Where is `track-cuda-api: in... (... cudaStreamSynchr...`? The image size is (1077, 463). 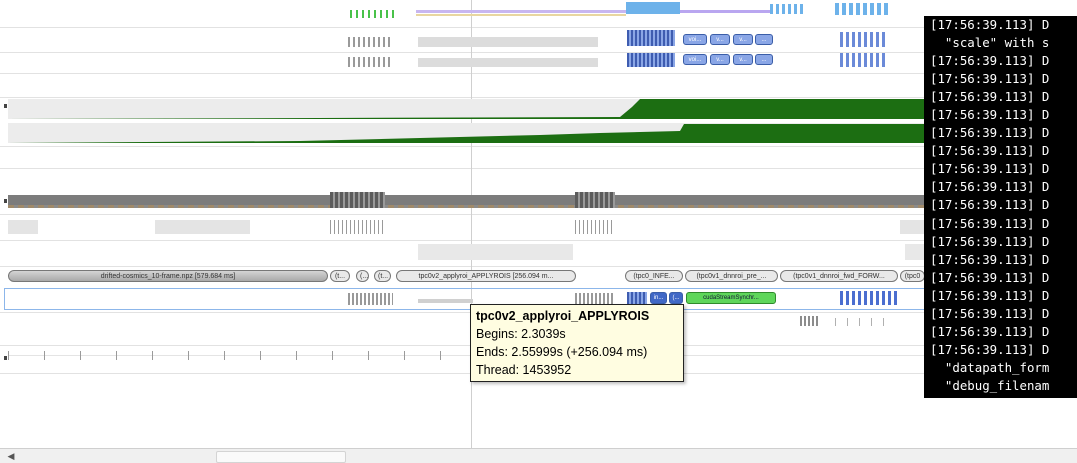
track-cuda-api: in... (... cudaStreamSynchr... is located at coordinates (462, 300).